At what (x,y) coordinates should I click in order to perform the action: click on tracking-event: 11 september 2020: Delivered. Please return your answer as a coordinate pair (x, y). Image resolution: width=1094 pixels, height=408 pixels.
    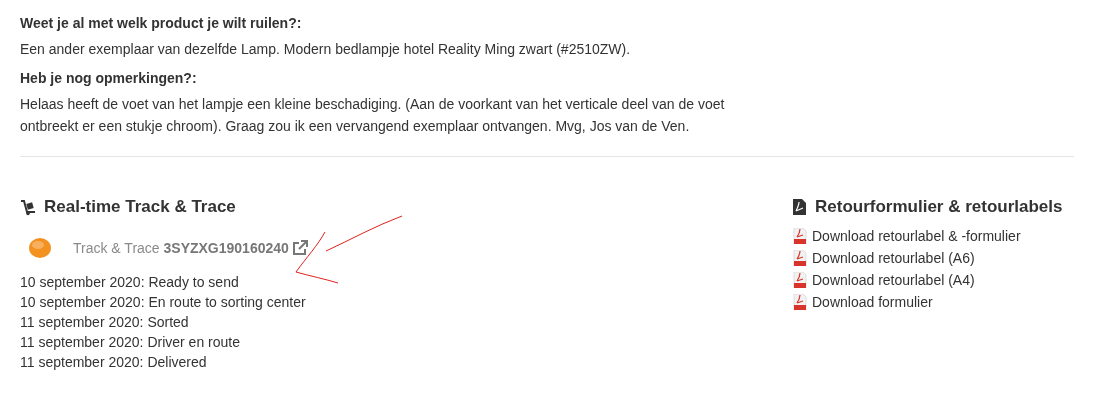
    Looking at the image, I should click on (114, 362).